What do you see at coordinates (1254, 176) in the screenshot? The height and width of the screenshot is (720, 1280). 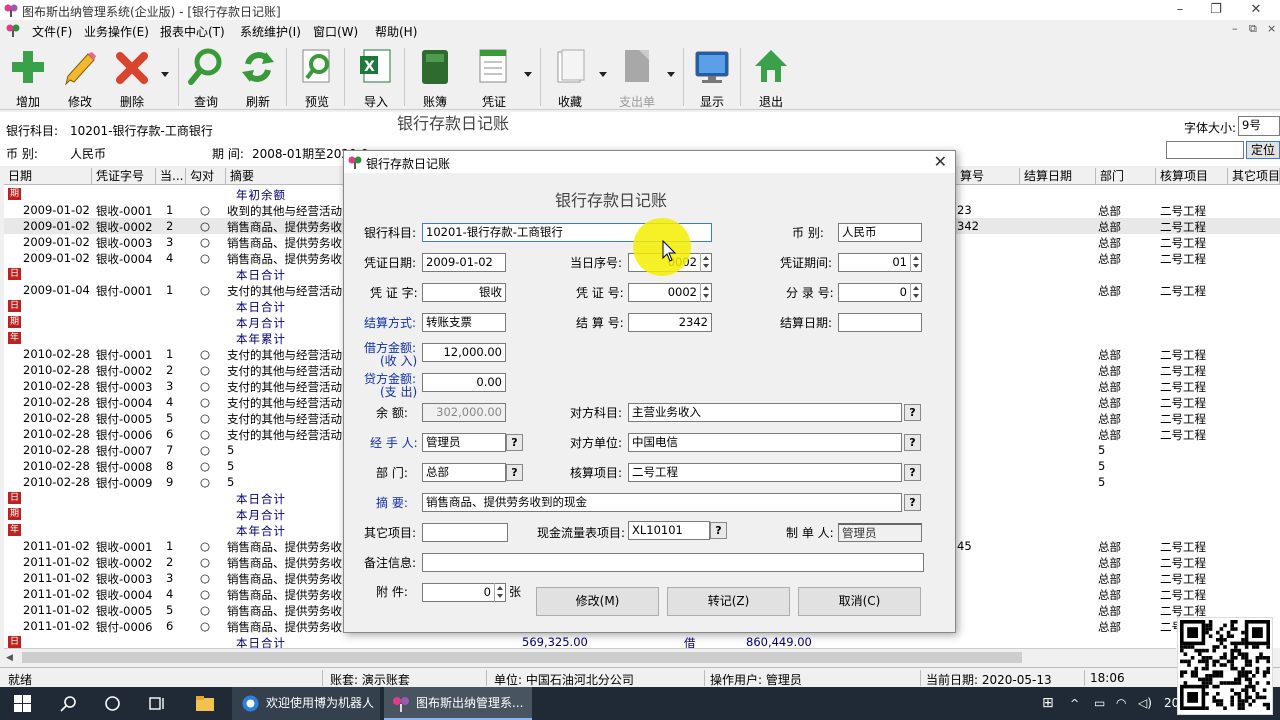 I see `col-header-other: 其它项目` at bounding box center [1254, 176].